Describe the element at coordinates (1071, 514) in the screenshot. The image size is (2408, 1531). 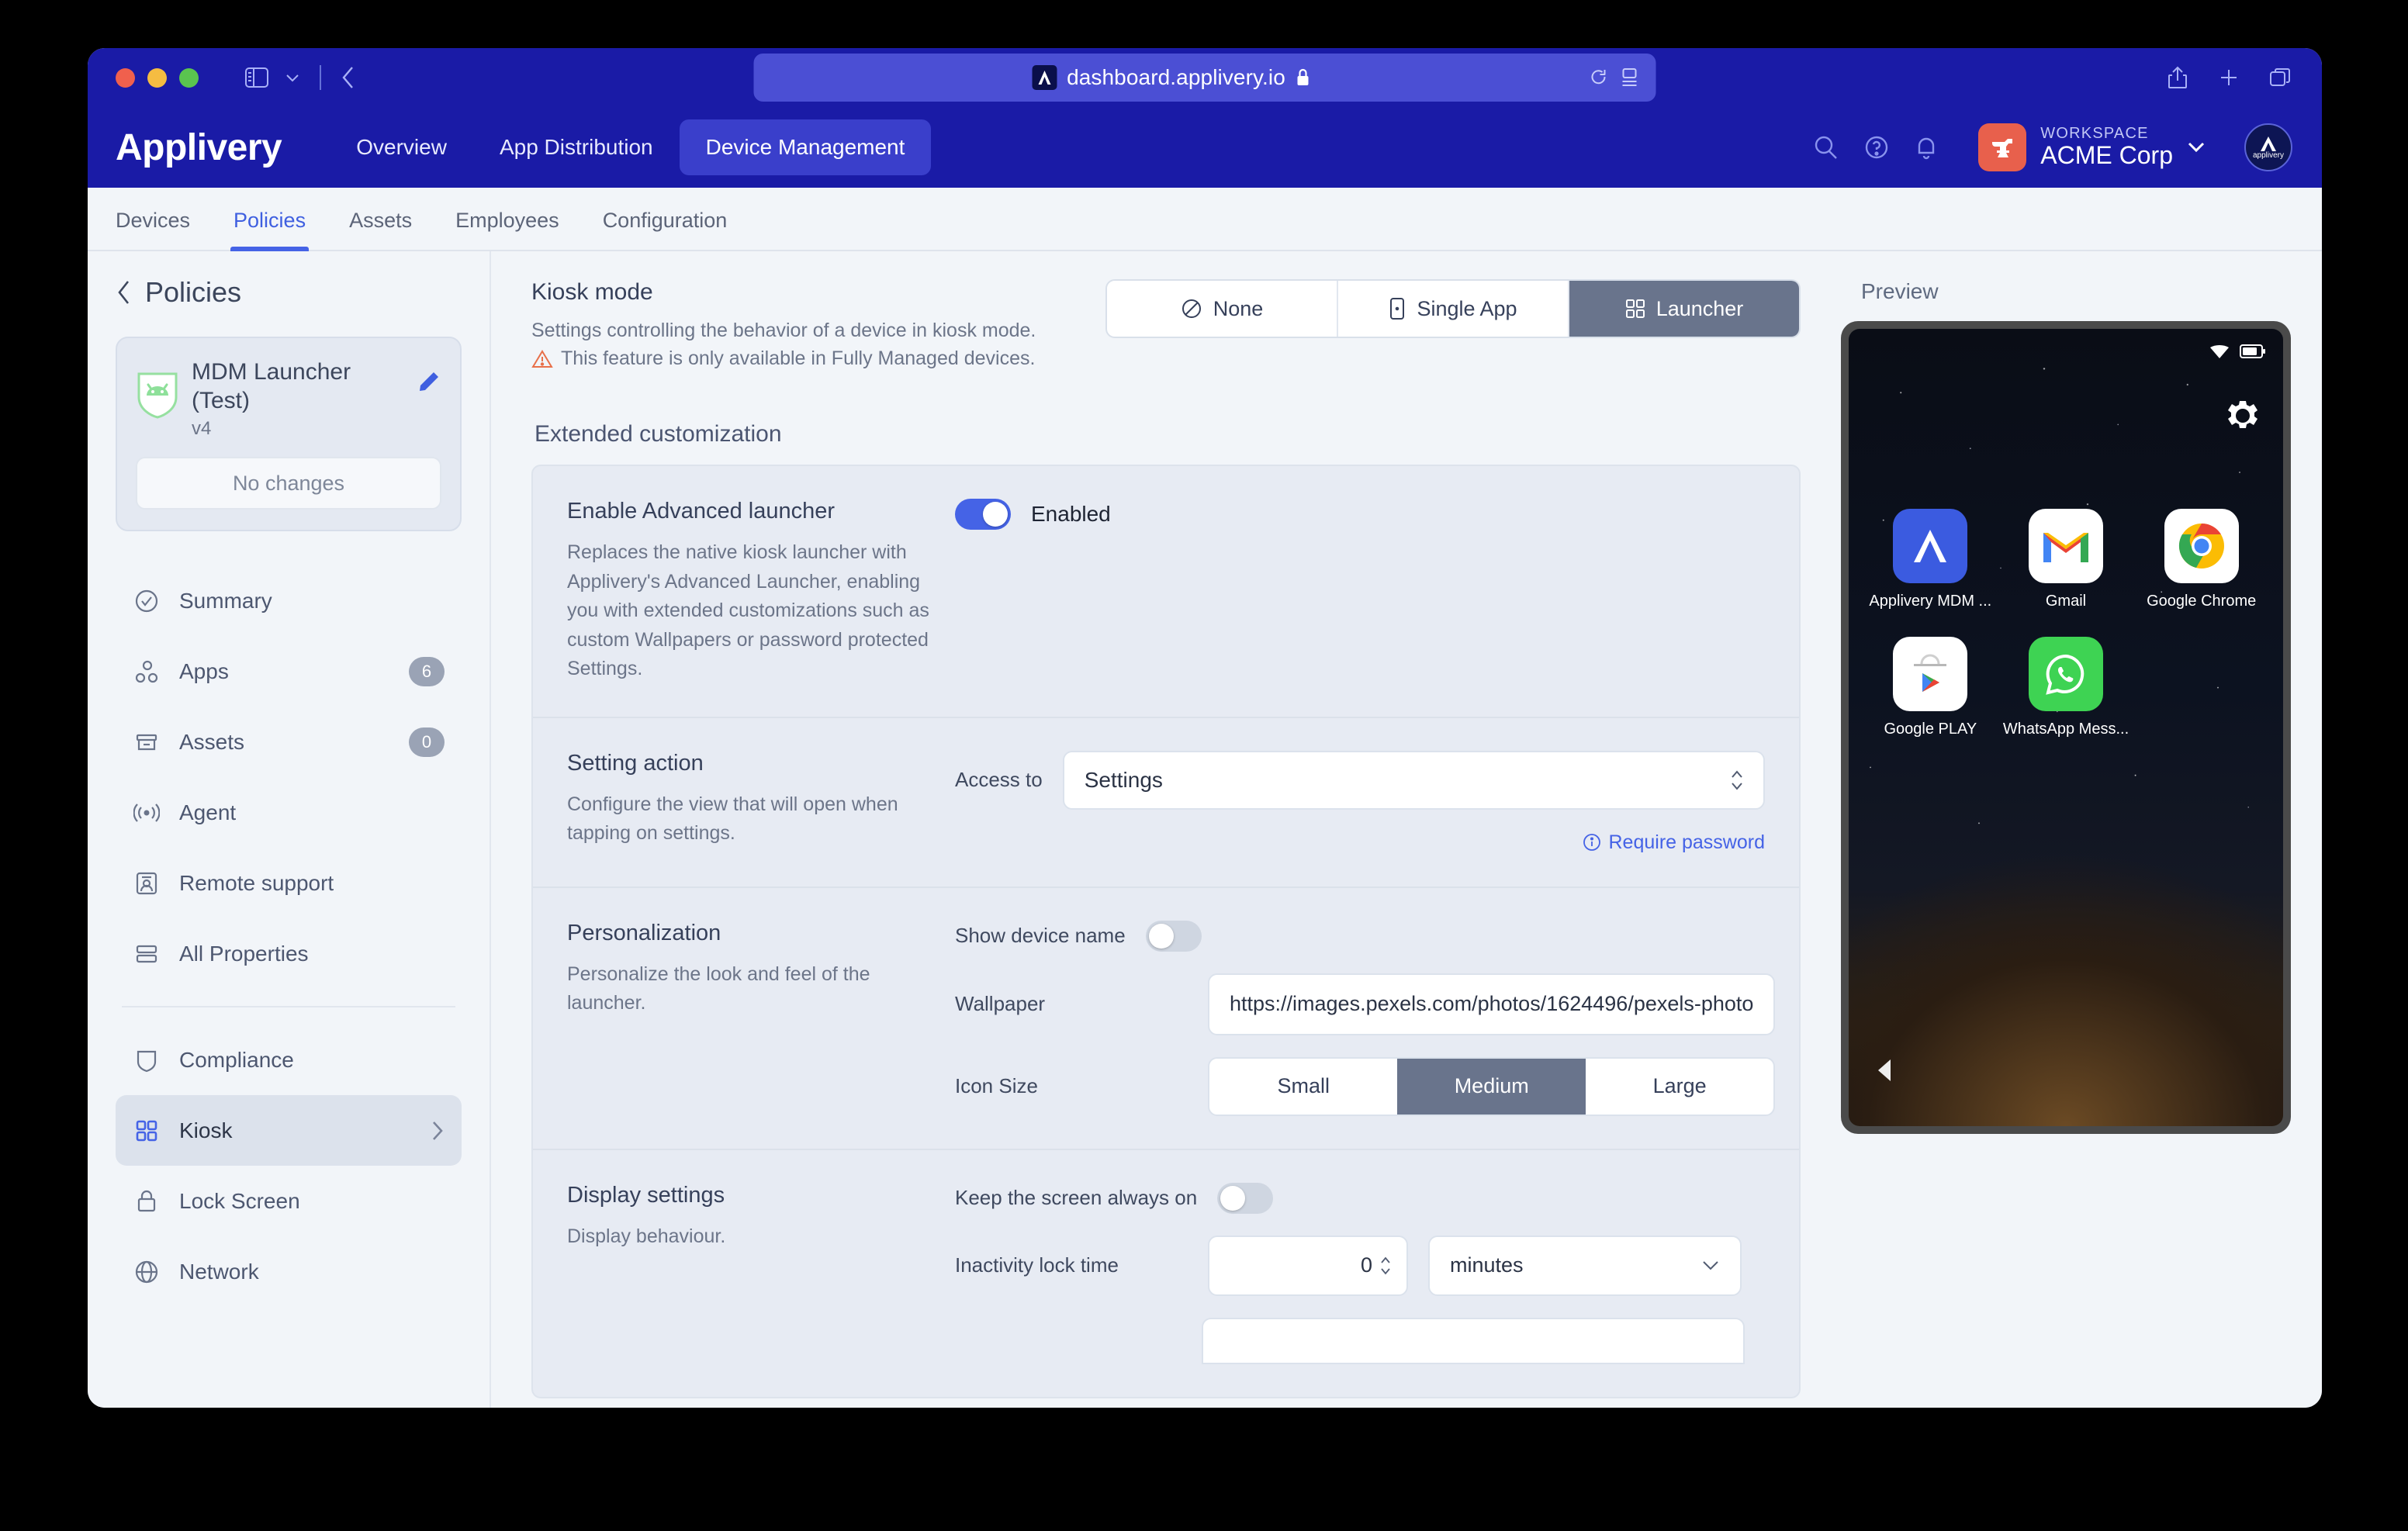
I see `advanced-launcher-toggle-label: Enabled` at that location.